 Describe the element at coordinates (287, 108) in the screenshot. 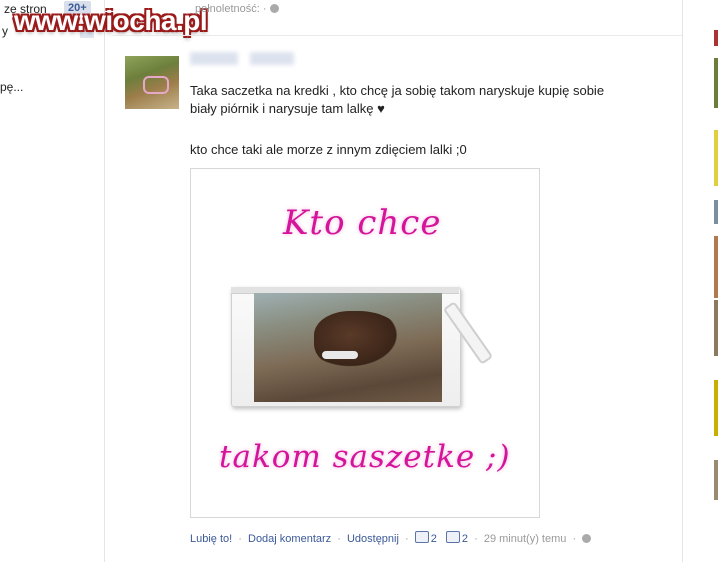

I see `post-line: biały piórnik i narysuje tam lalkę ♥` at that location.